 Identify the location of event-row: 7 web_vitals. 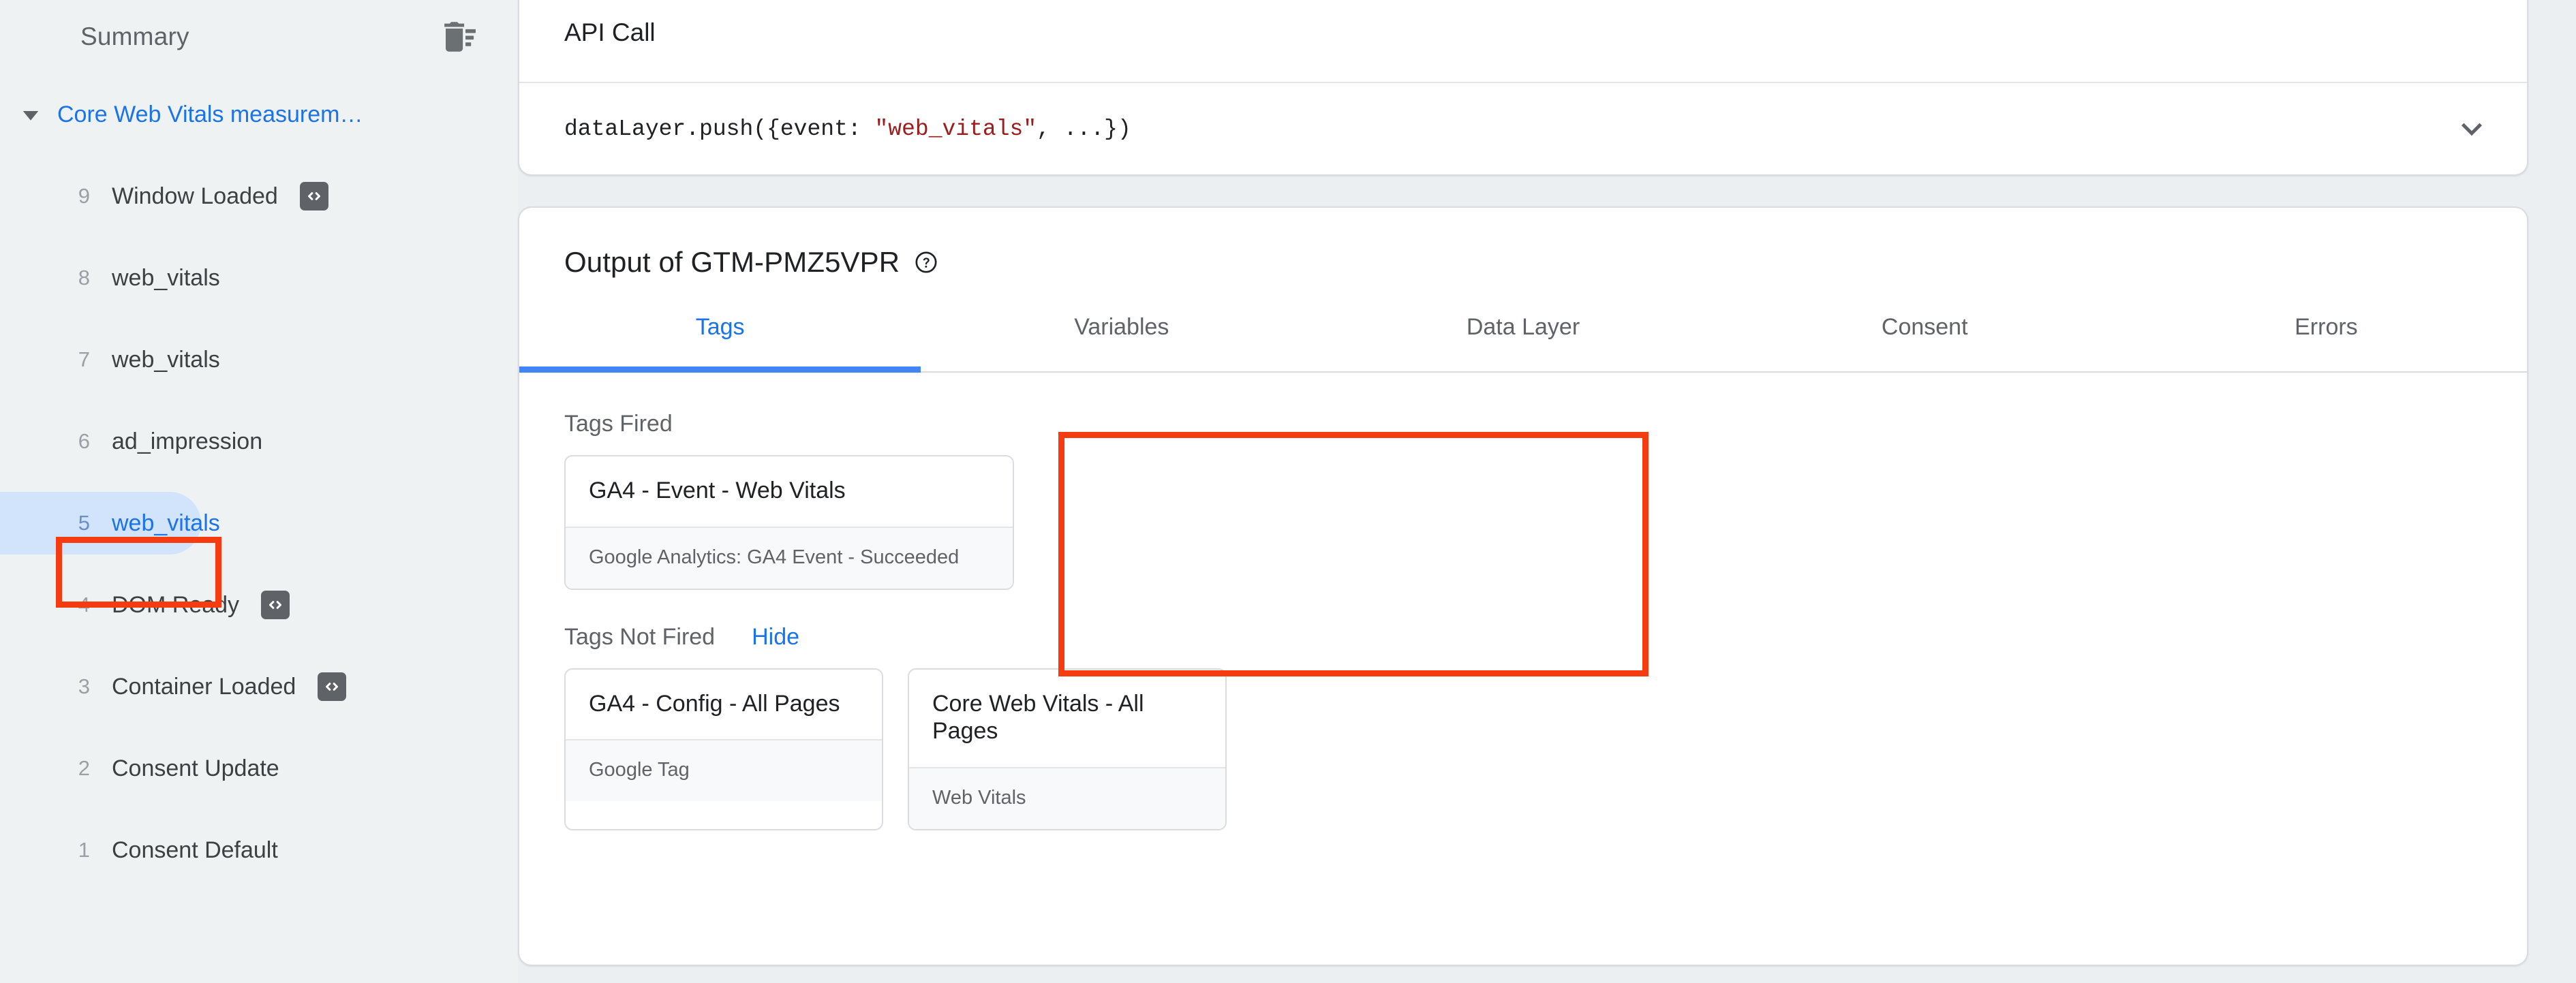
(259, 360).